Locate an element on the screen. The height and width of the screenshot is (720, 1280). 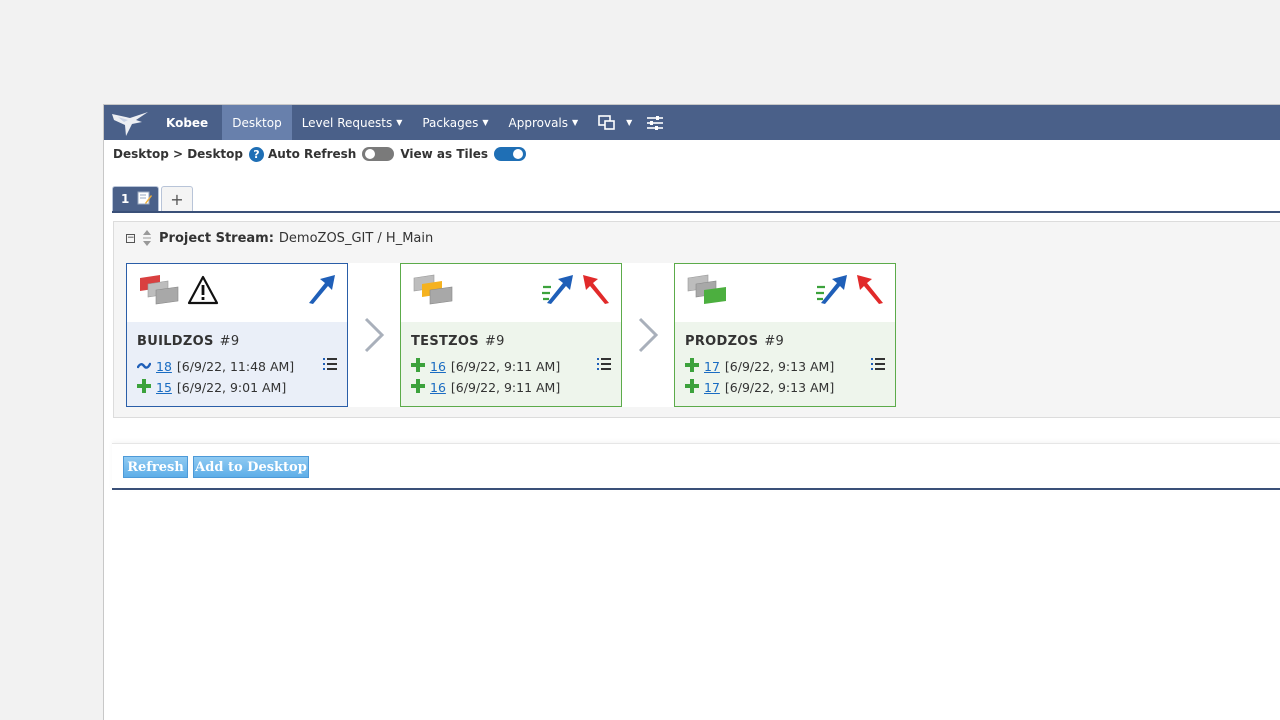
breadcrumb-text: Desktop > Desktop is located at coordinates (178, 154).